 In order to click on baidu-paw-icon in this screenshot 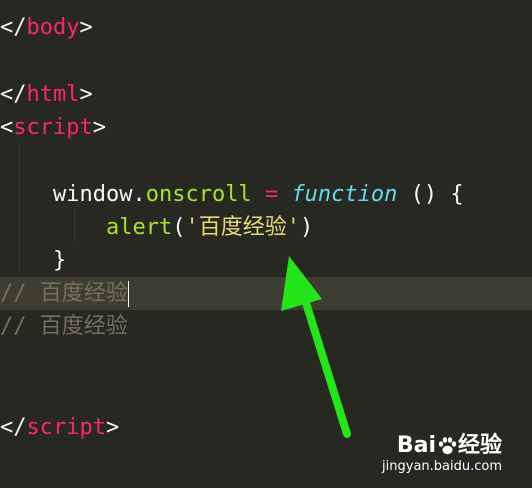, I will do `click(447, 446)`.